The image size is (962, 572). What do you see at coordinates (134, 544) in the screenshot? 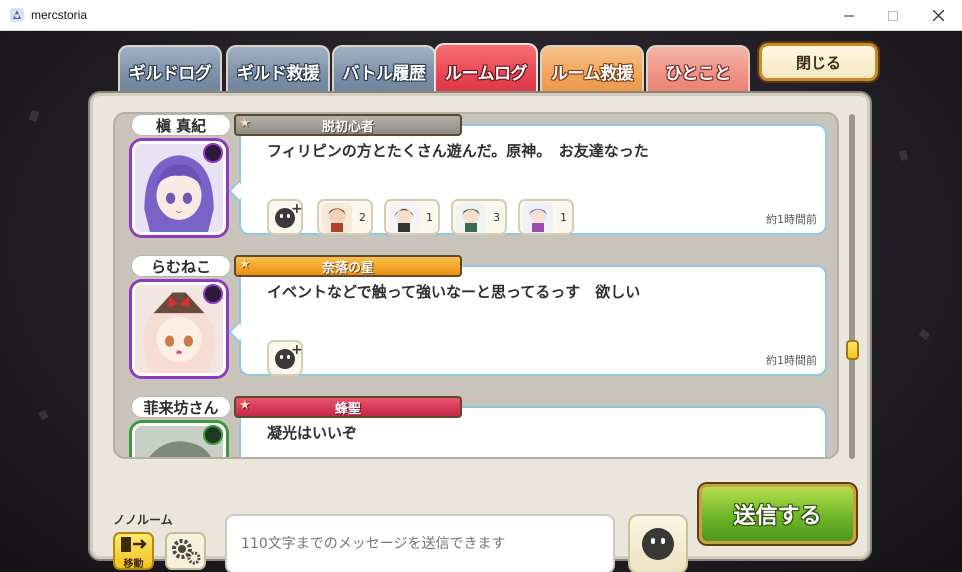
I see `exit-door-icon` at bounding box center [134, 544].